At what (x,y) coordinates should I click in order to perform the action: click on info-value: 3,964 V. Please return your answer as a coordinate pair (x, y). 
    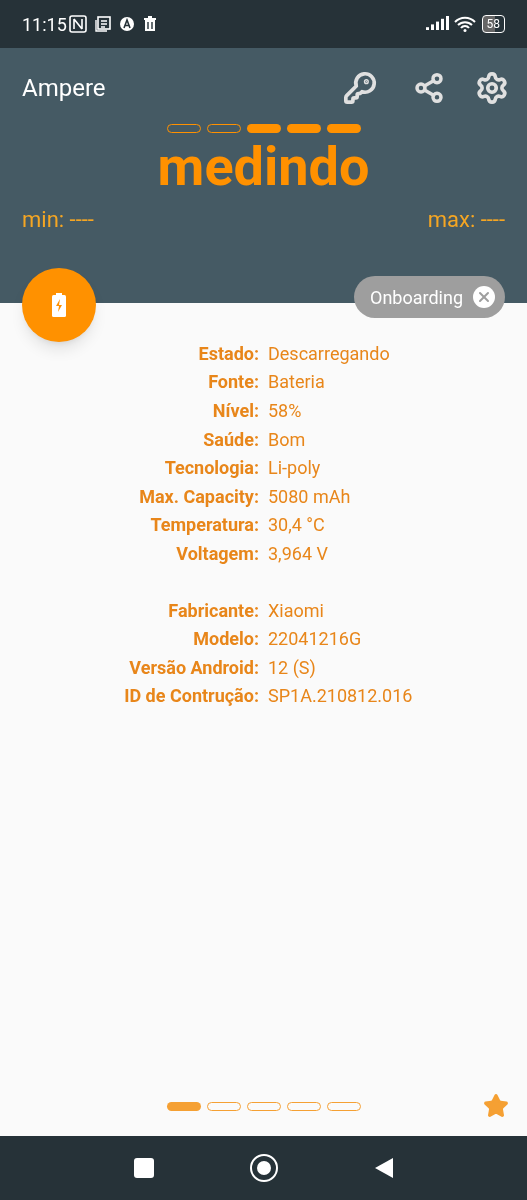
    Looking at the image, I should click on (298, 553).